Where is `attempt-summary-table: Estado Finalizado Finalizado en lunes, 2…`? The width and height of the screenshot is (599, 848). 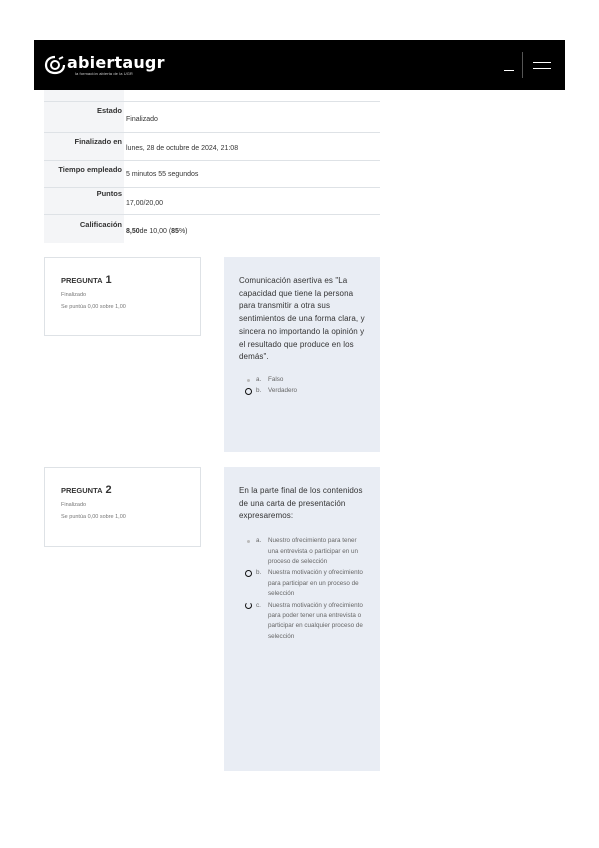 attempt-summary-table: Estado Finalizado Finalizado en lunes, 2… is located at coordinates (212, 166).